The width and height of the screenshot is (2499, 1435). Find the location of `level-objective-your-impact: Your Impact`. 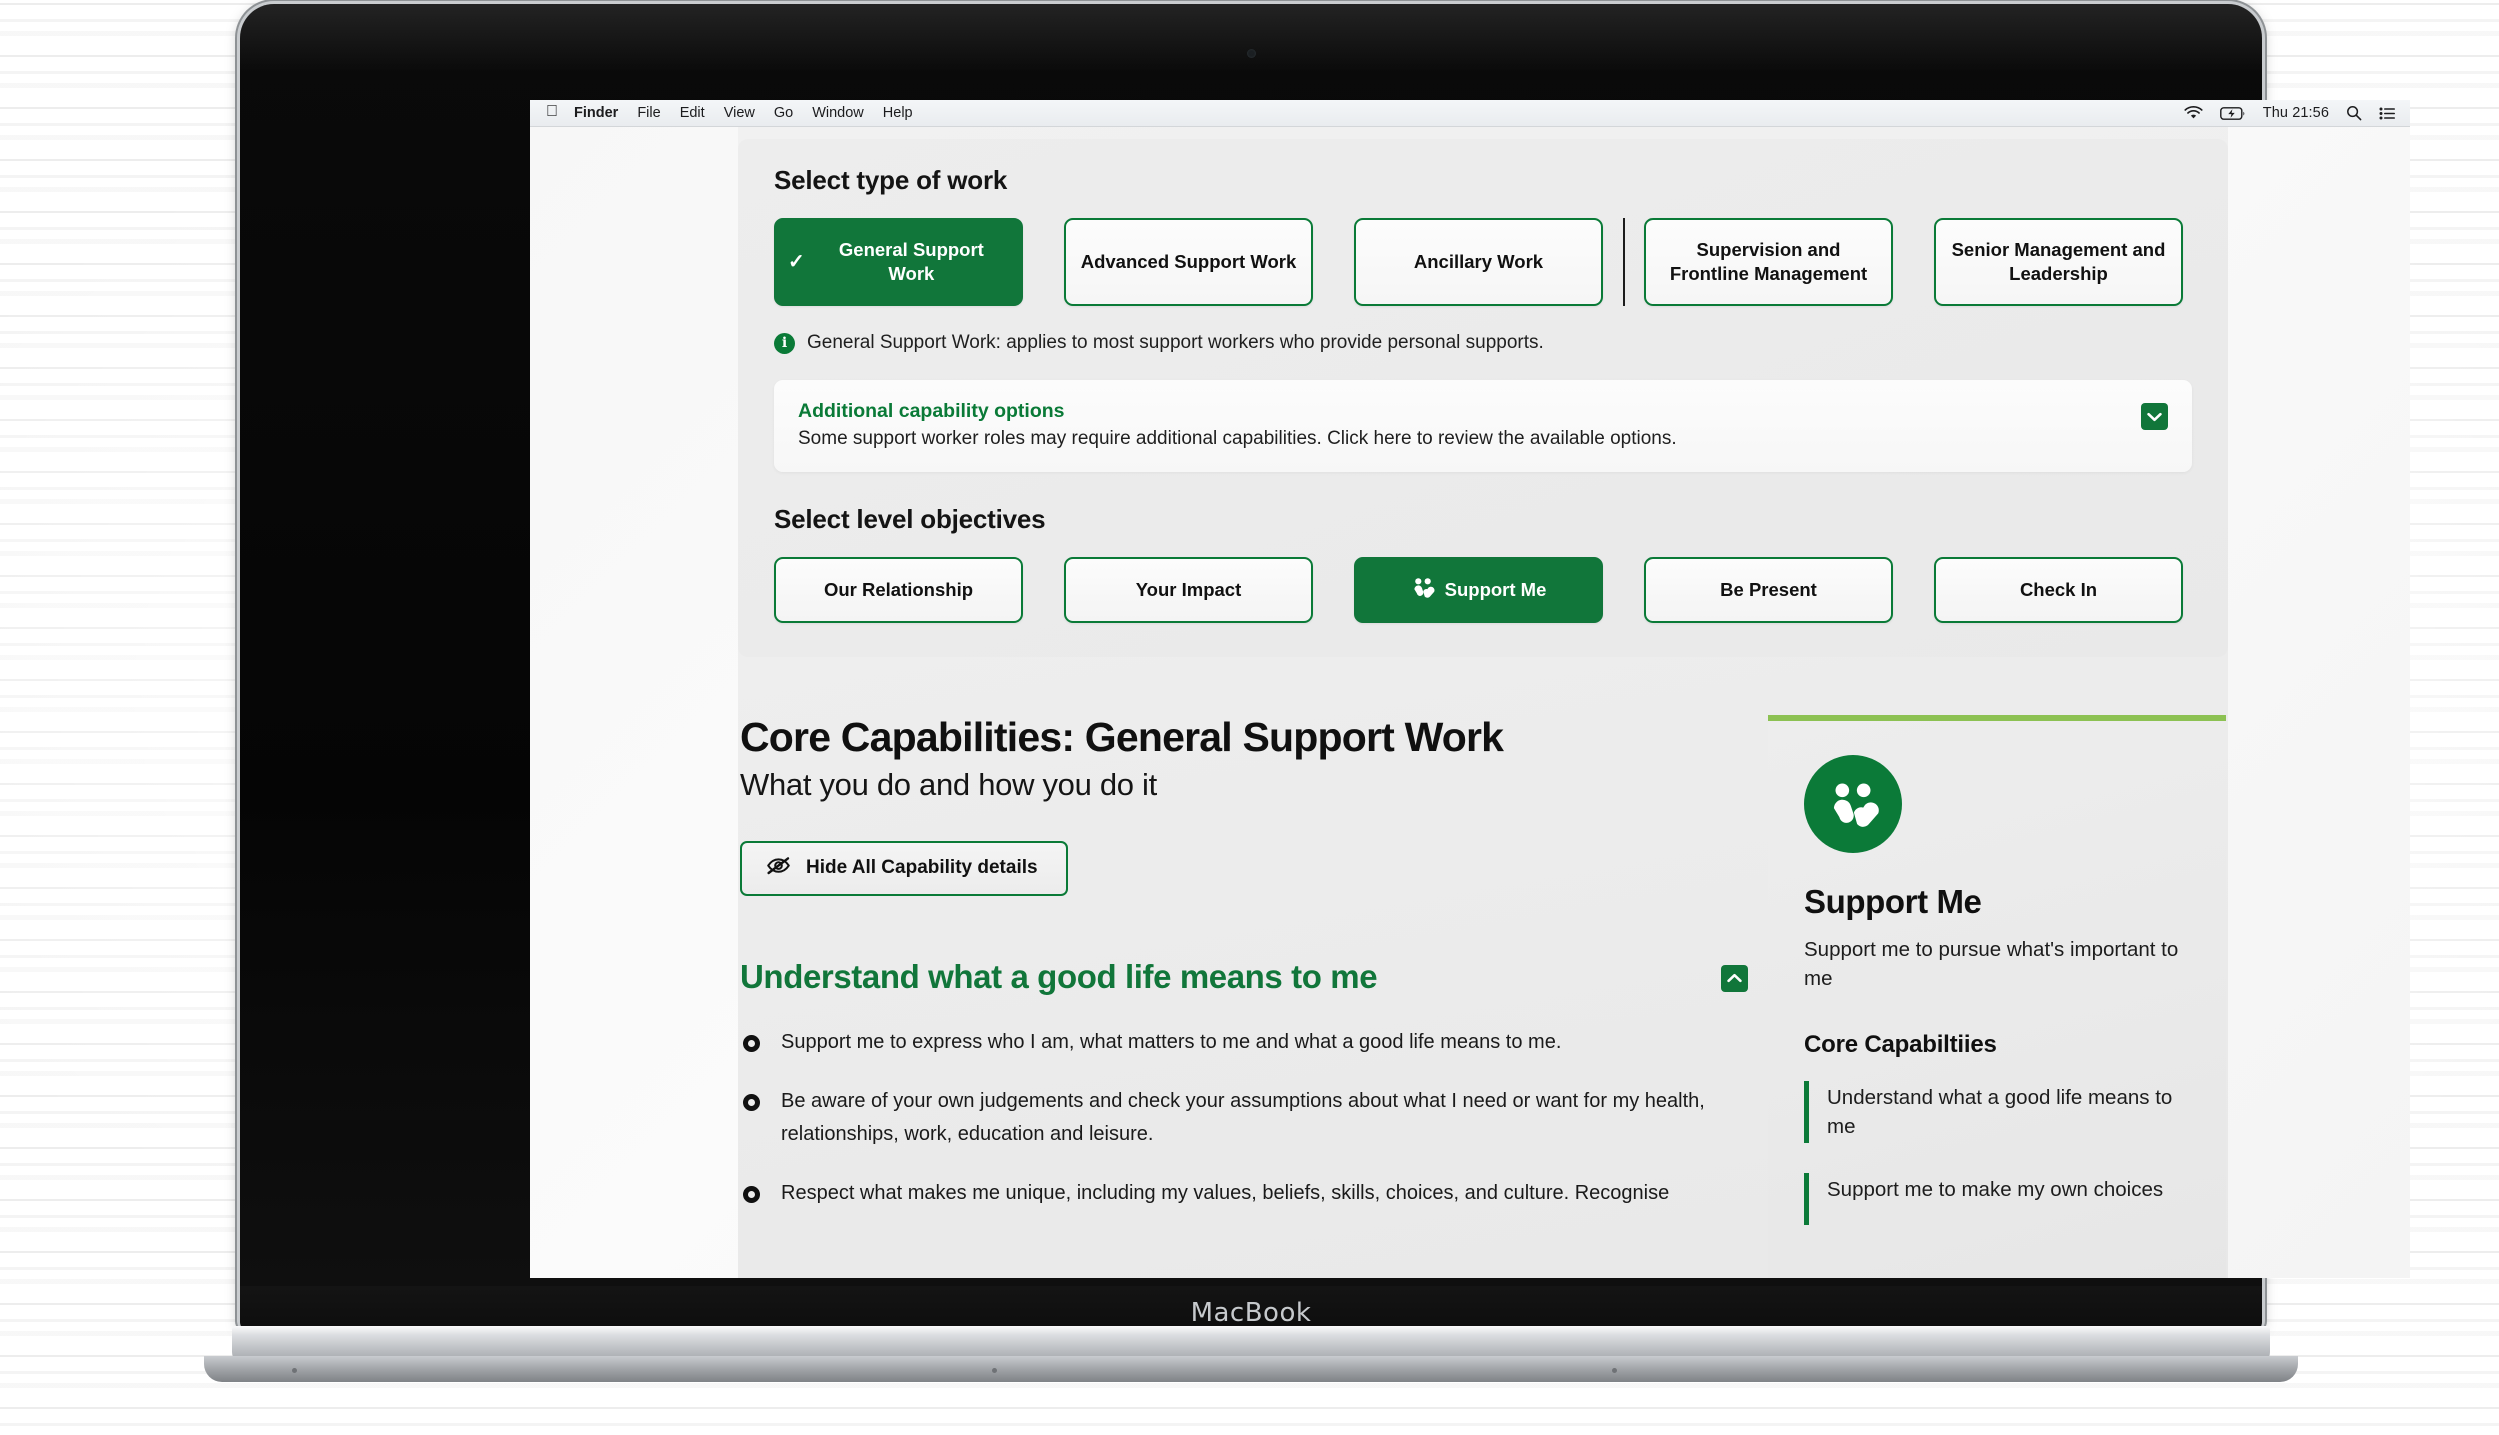

level-objective-your-impact: Your Impact is located at coordinates (1188, 590).